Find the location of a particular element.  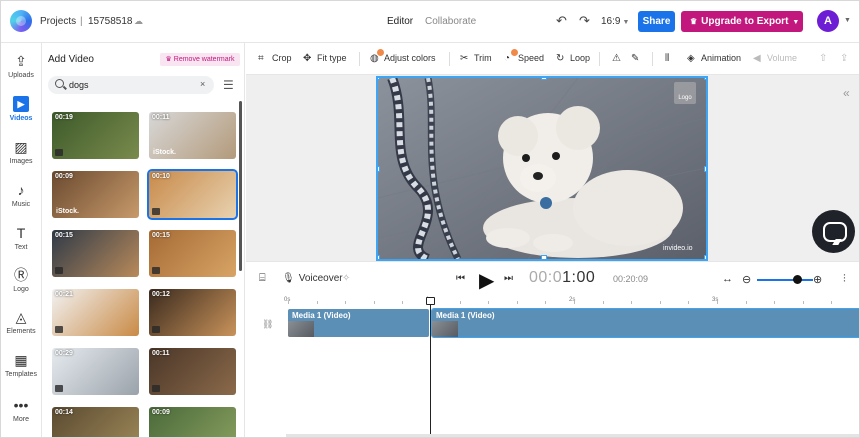

divider is located at coordinates (449, 59).